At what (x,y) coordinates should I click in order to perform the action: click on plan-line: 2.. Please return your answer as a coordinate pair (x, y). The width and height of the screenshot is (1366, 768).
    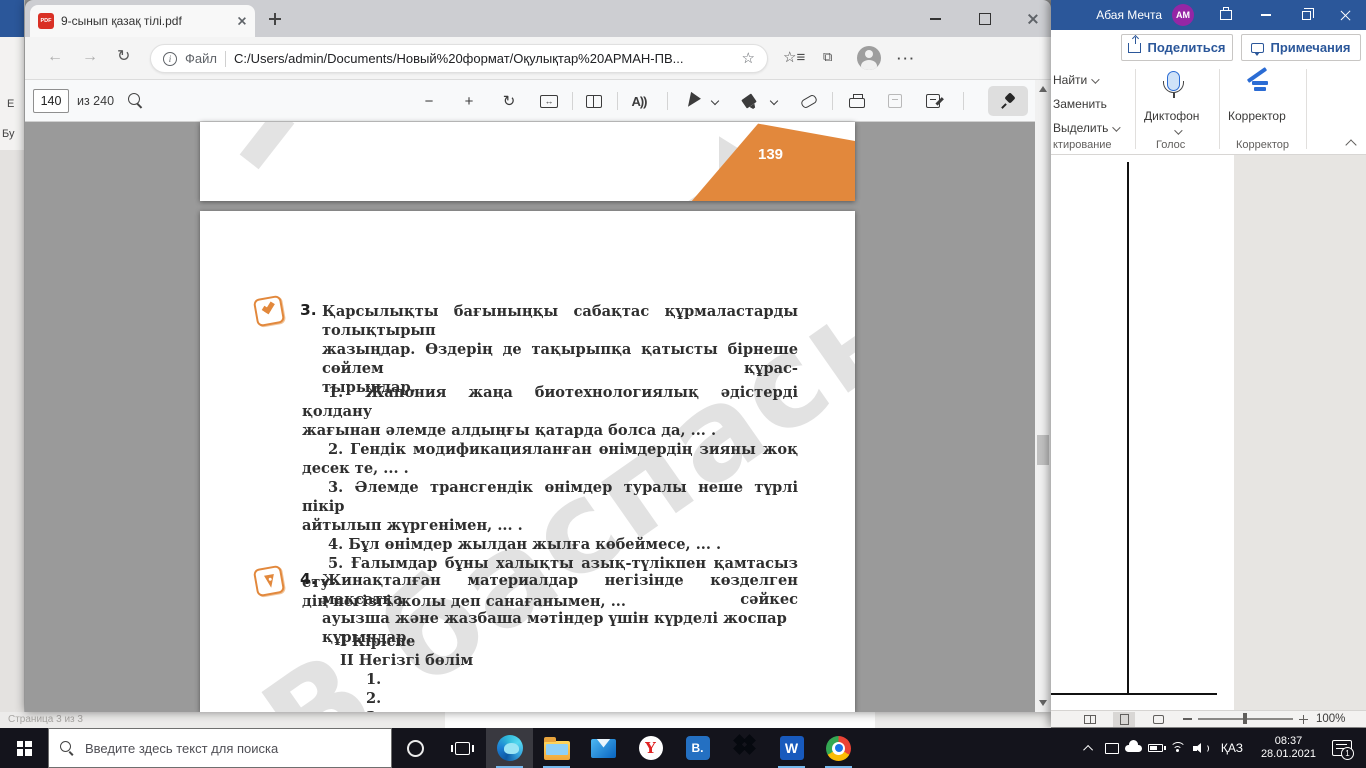
    Looking at the image, I should click on (374, 698).